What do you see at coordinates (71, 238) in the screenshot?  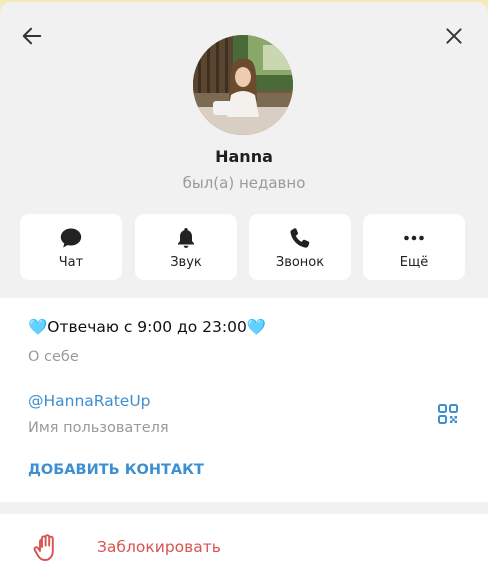 I see `chat-bubble-icon` at bounding box center [71, 238].